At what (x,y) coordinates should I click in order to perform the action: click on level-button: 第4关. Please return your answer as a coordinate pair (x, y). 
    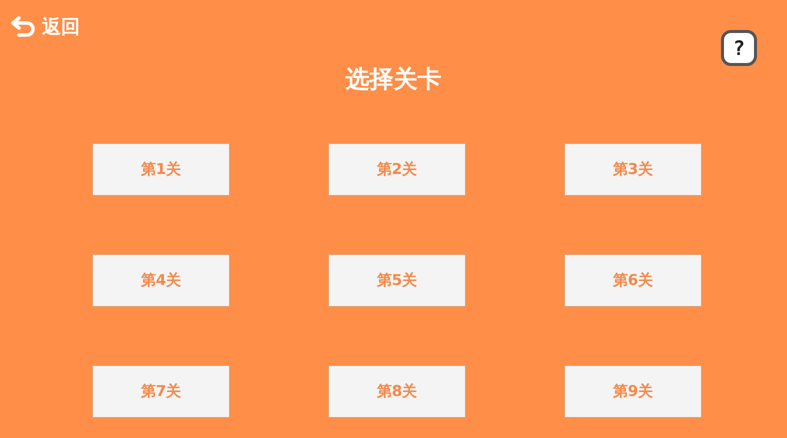
    Looking at the image, I should click on (161, 280).